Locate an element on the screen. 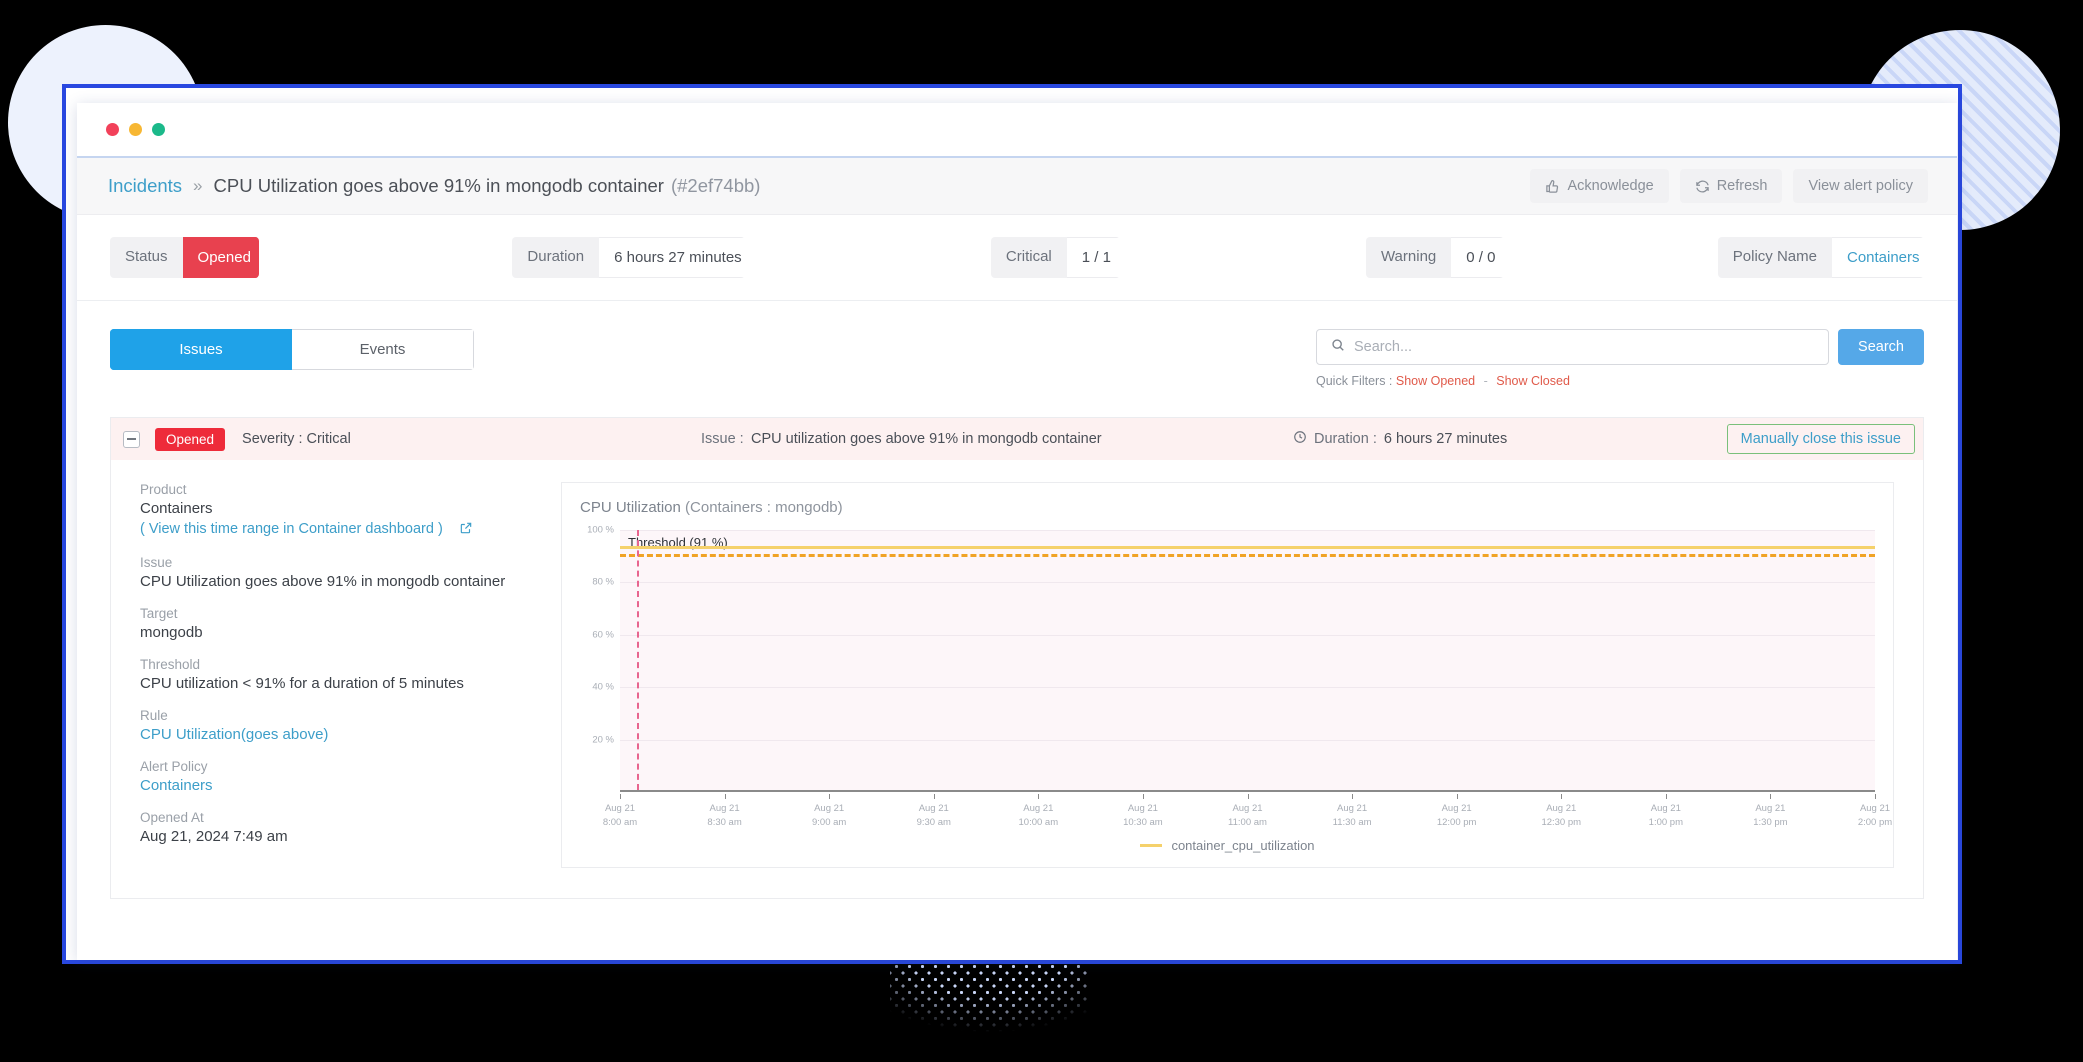 The width and height of the screenshot is (2083, 1062). refresh-button: Refresh is located at coordinates (1731, 186).